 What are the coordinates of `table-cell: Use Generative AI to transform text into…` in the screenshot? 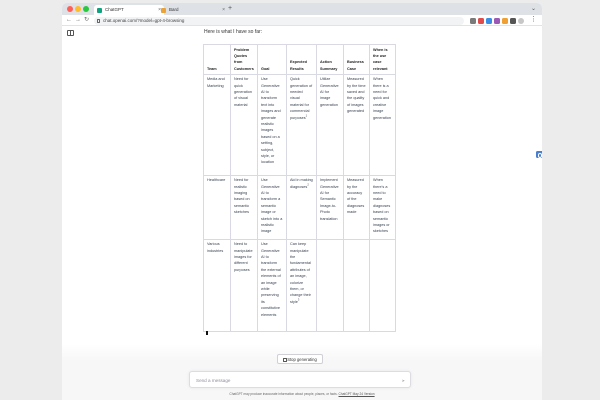 It's located at (272, 124).